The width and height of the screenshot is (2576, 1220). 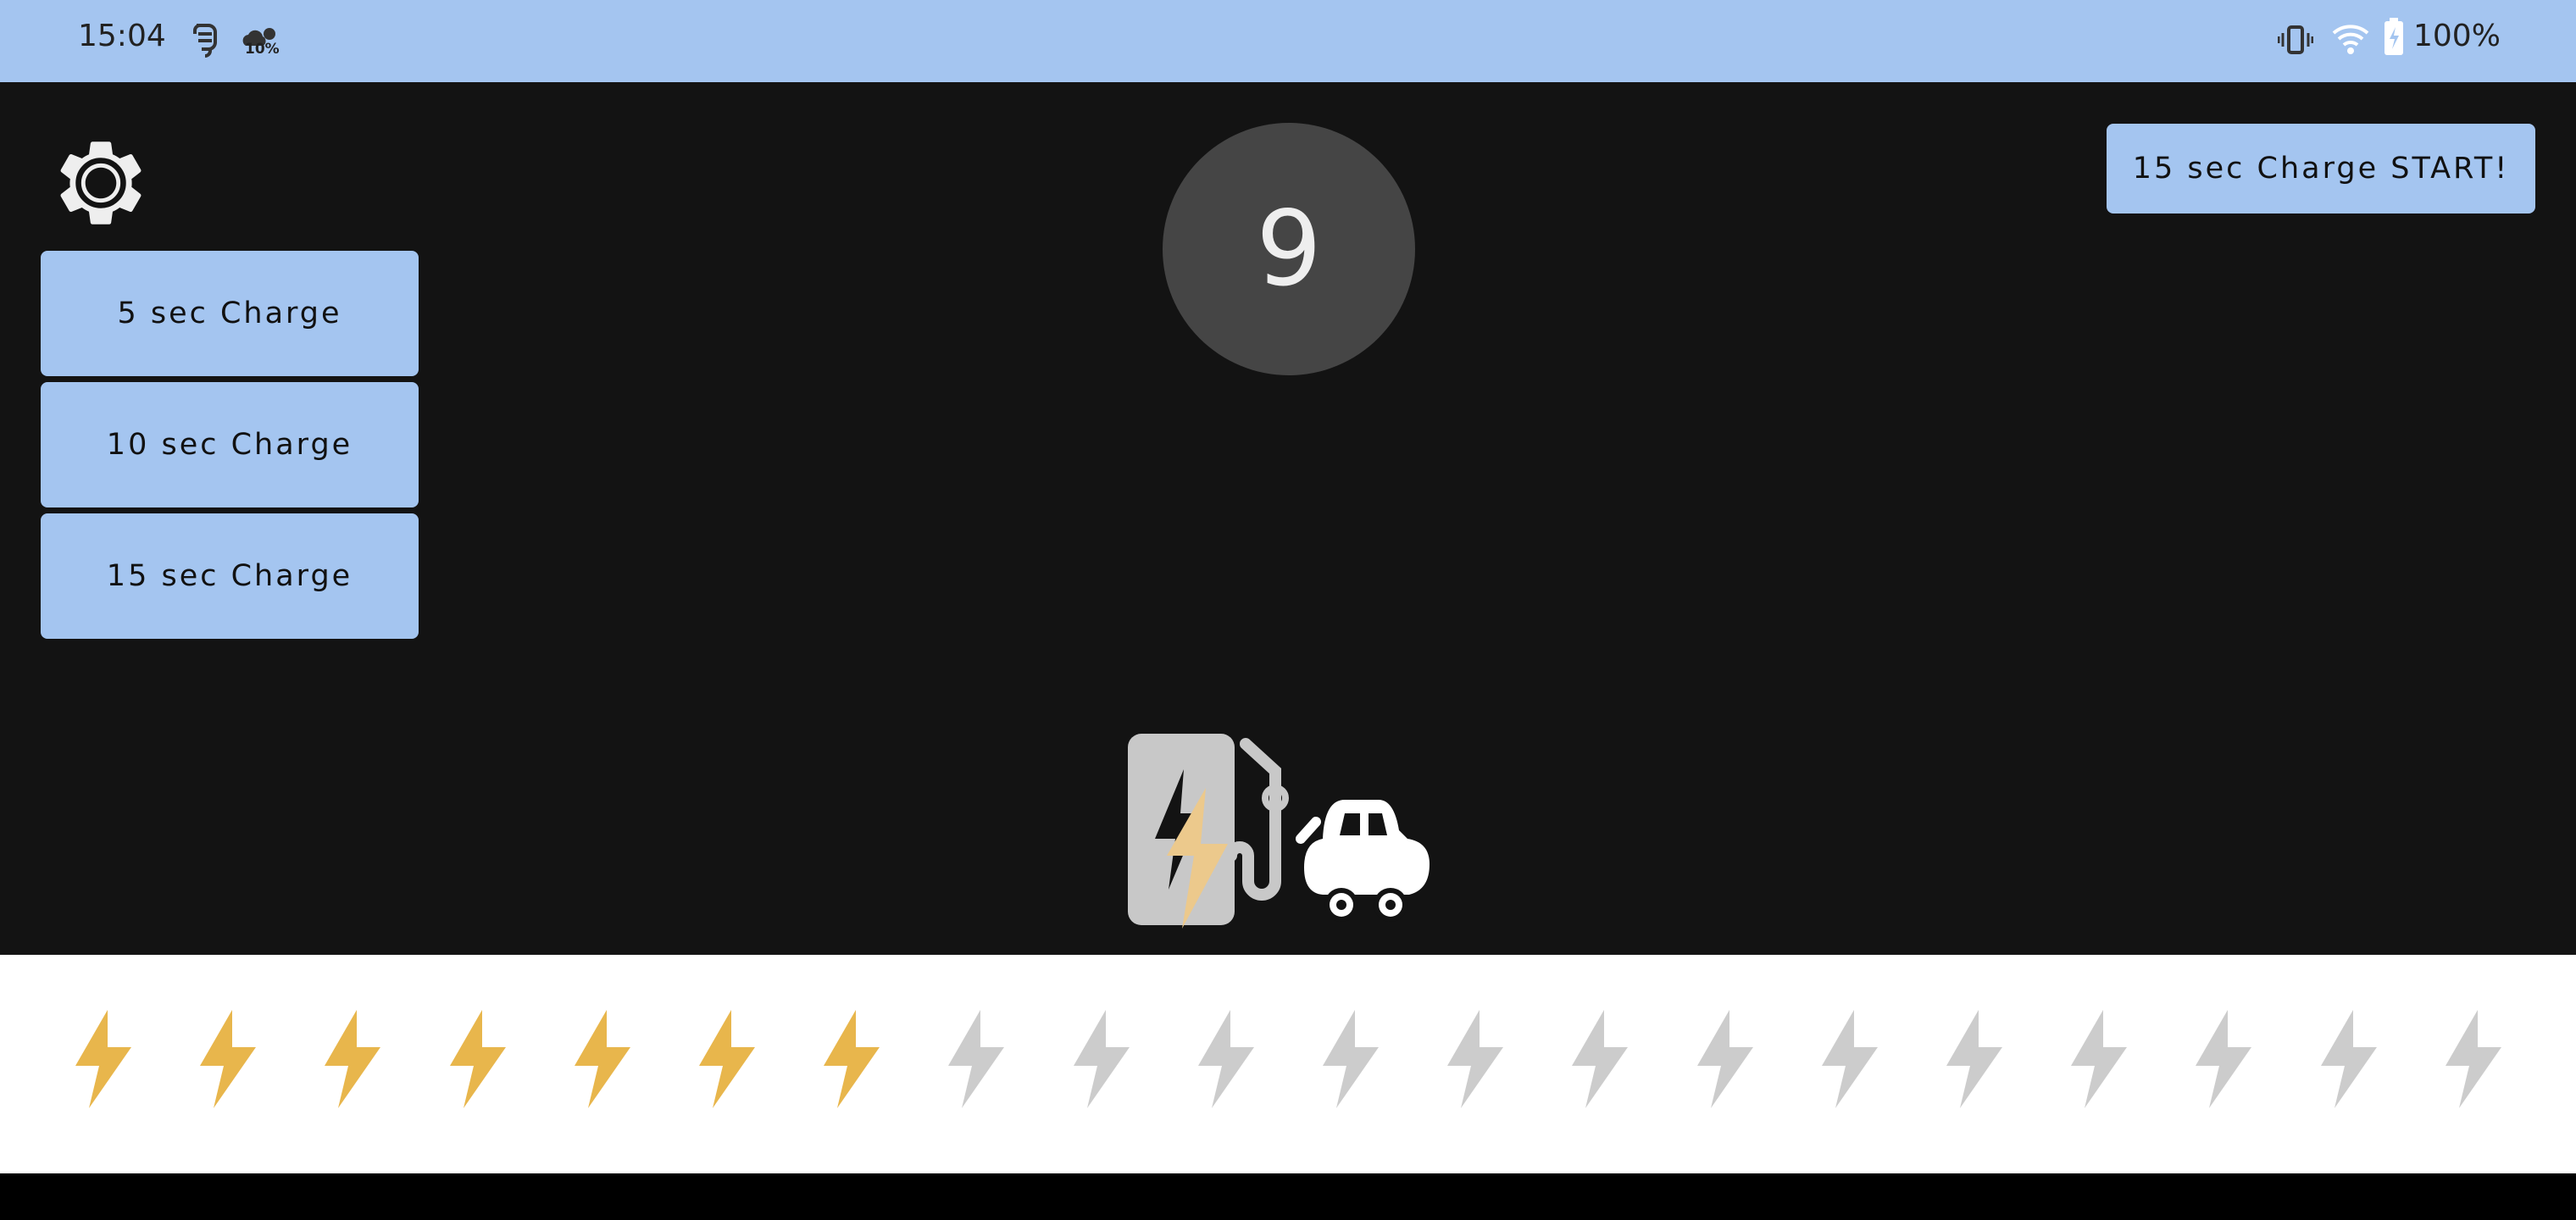 What do you see at coordinates (1288, 1196) in the screenshot?
I see `nav-bar` at bounding box center [1288, 1196].